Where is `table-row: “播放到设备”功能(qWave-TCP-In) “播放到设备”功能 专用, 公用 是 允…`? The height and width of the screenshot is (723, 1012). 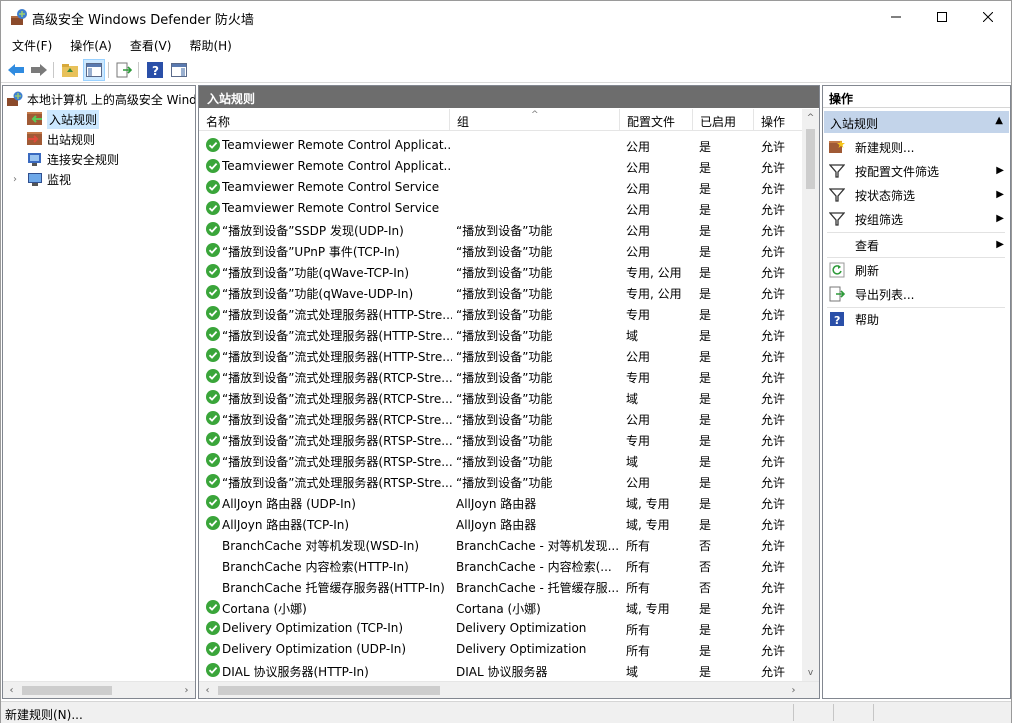 table-row: “播放到设备”功能(qWave-TCP-In) “播放到设备”功能 专用, 公用 是 允… is located at coordinates (500, 271).